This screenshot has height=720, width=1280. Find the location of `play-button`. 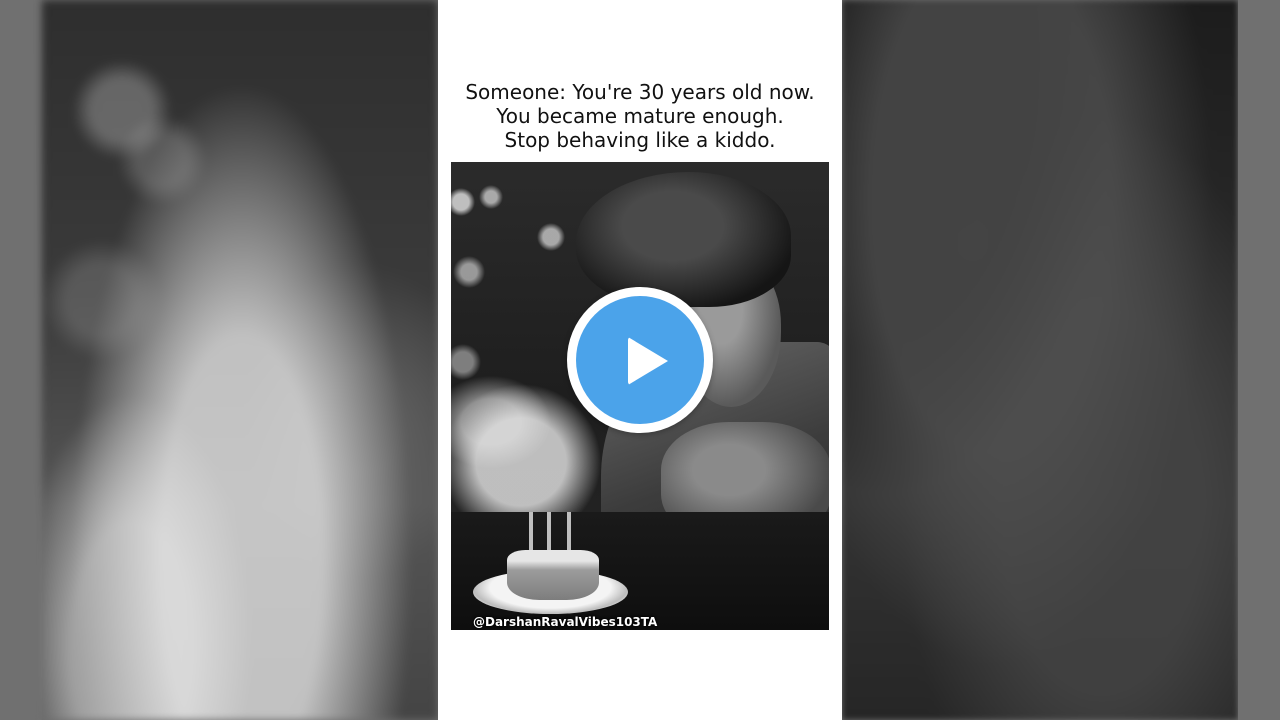

play-button is located at coordinates (640, 360).